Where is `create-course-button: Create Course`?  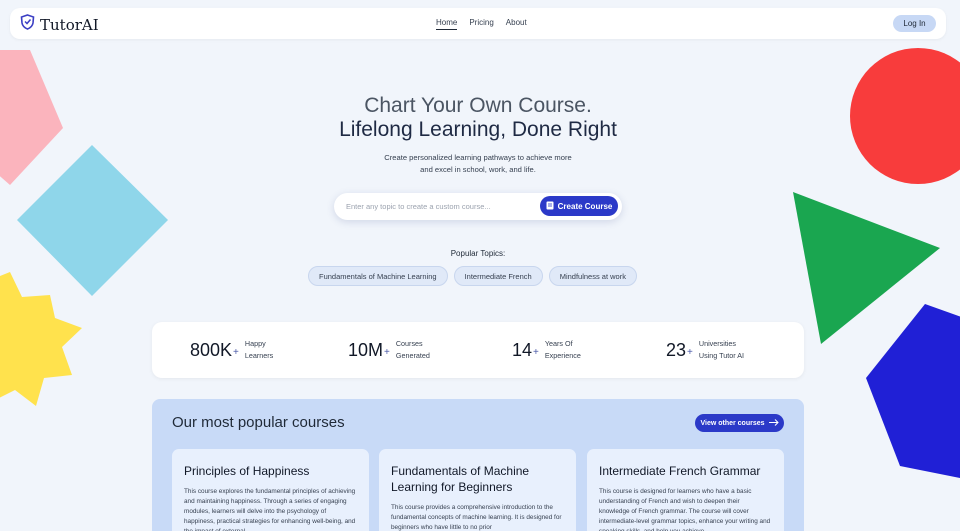 create-course-button: Create Course is located at coordinates (579, 206).